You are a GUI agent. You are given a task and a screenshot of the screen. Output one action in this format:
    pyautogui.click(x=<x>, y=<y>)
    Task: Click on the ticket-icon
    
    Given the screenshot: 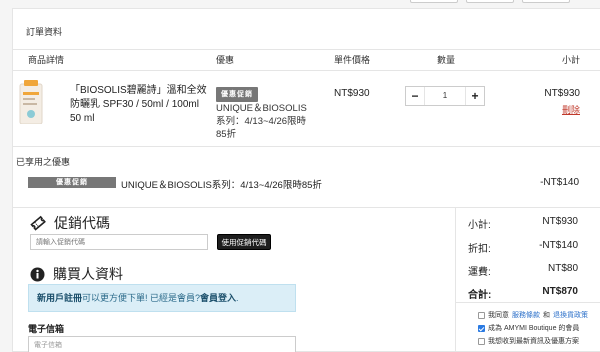 What is the action you would take?
    pyautogui.click(x=38, y=223)
    